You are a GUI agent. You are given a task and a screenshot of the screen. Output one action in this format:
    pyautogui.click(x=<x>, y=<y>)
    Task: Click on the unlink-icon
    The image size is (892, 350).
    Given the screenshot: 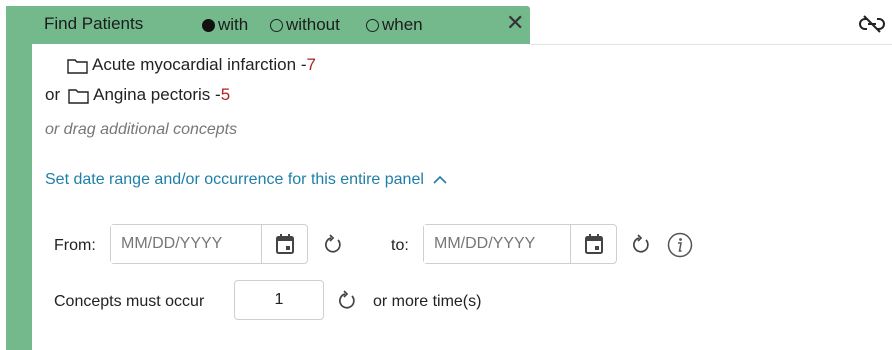 What is the action you would take?
    pyautogui.click(x=872, y=24)
    